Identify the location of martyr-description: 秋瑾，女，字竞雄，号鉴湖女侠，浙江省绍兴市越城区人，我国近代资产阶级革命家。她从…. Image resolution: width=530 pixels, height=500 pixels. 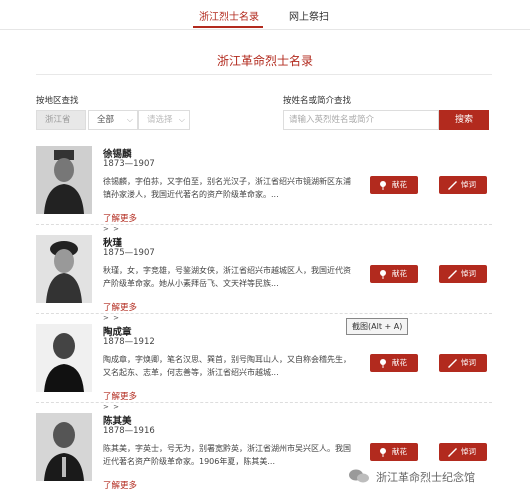
(227, 277).